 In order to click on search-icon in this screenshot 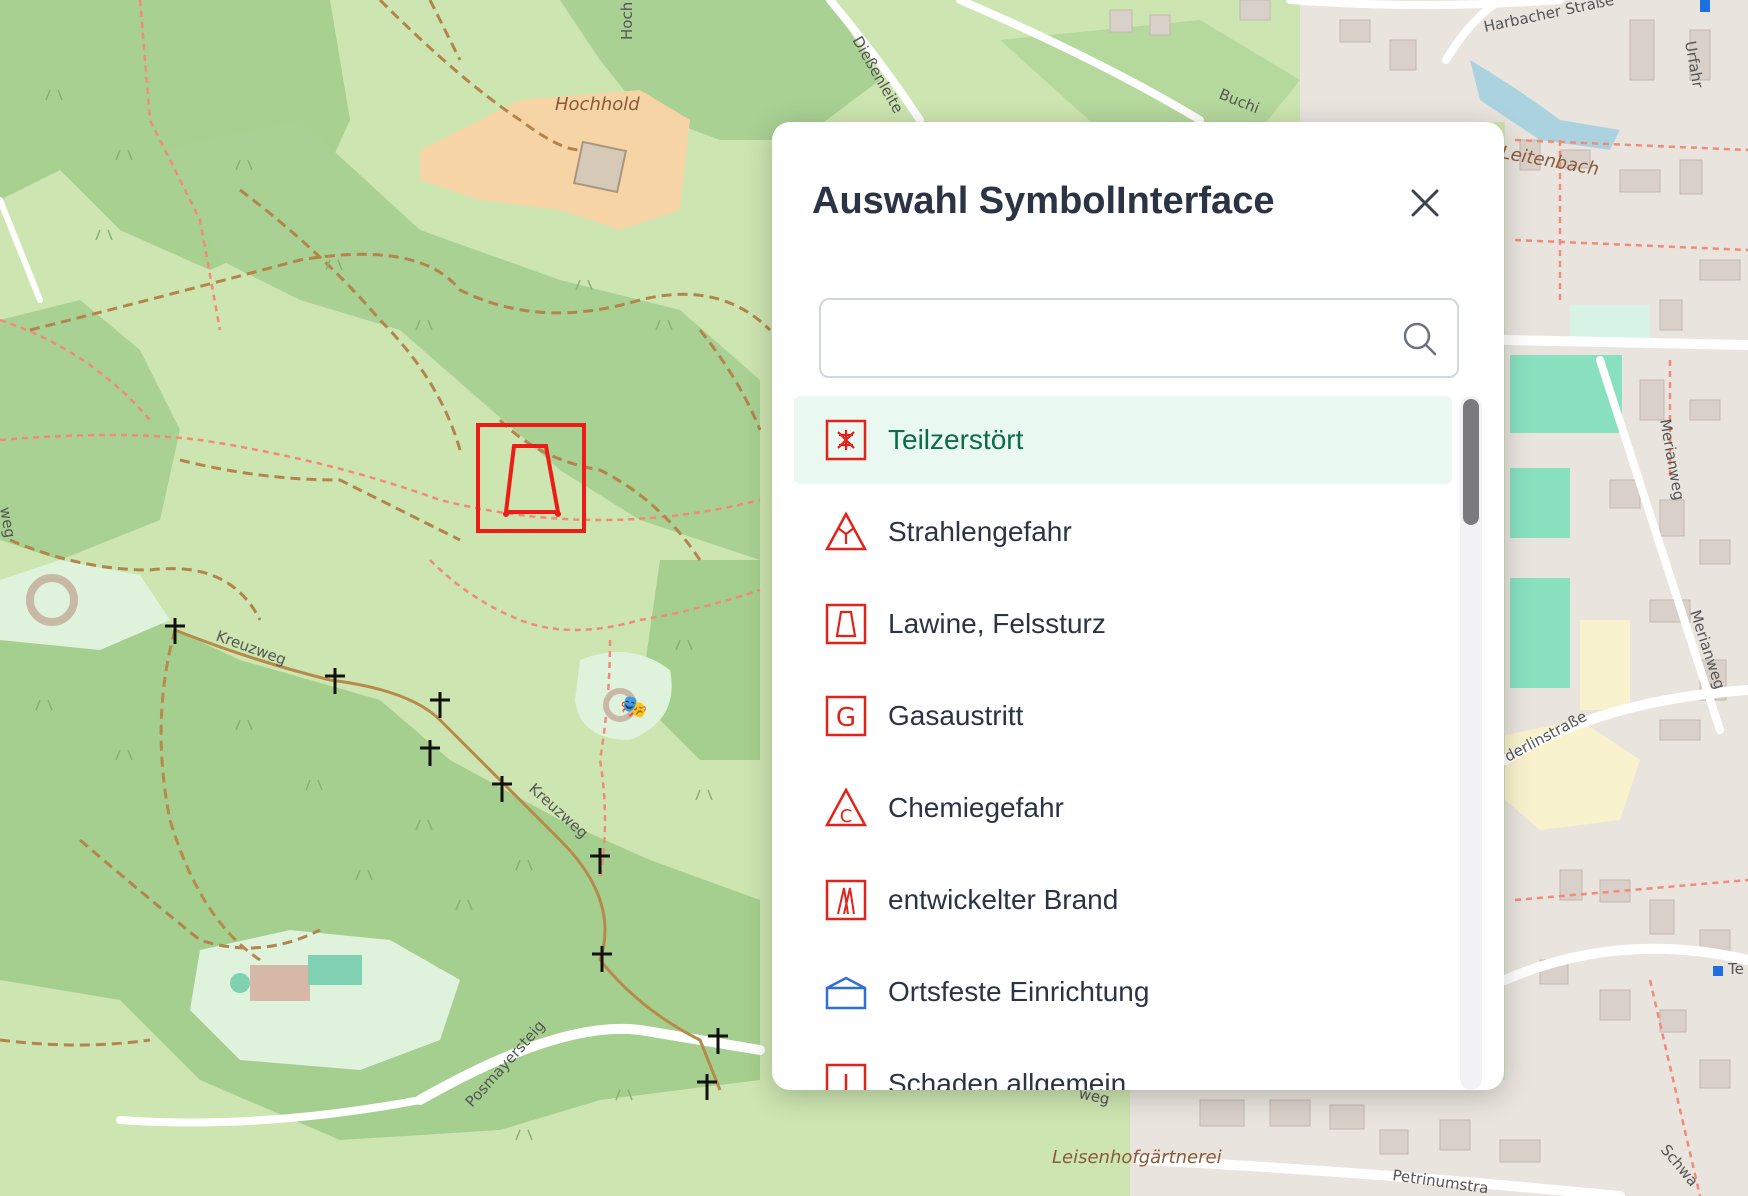, I will do `click(1420, 339)`.